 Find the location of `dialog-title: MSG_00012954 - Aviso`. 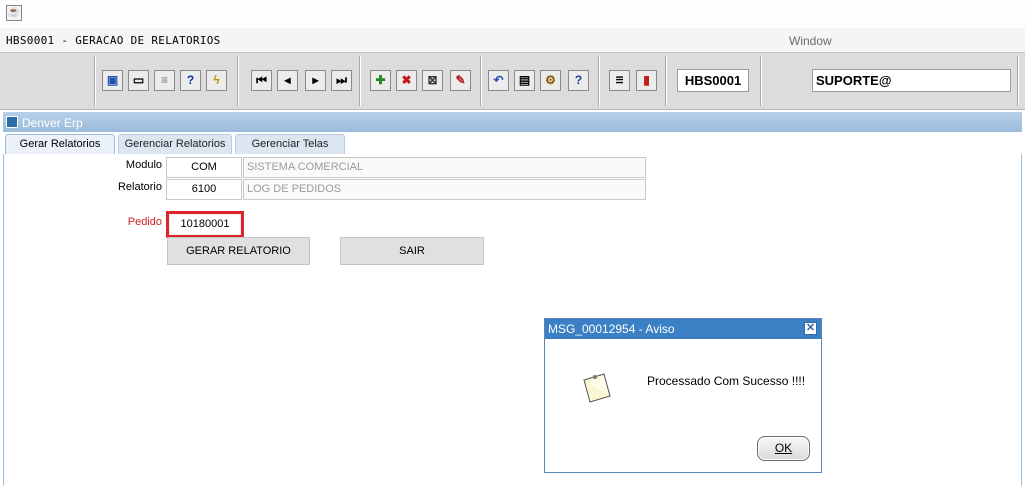

dialog-title: MSG_00012954 - Aviso is located at coordinates (683, 329).